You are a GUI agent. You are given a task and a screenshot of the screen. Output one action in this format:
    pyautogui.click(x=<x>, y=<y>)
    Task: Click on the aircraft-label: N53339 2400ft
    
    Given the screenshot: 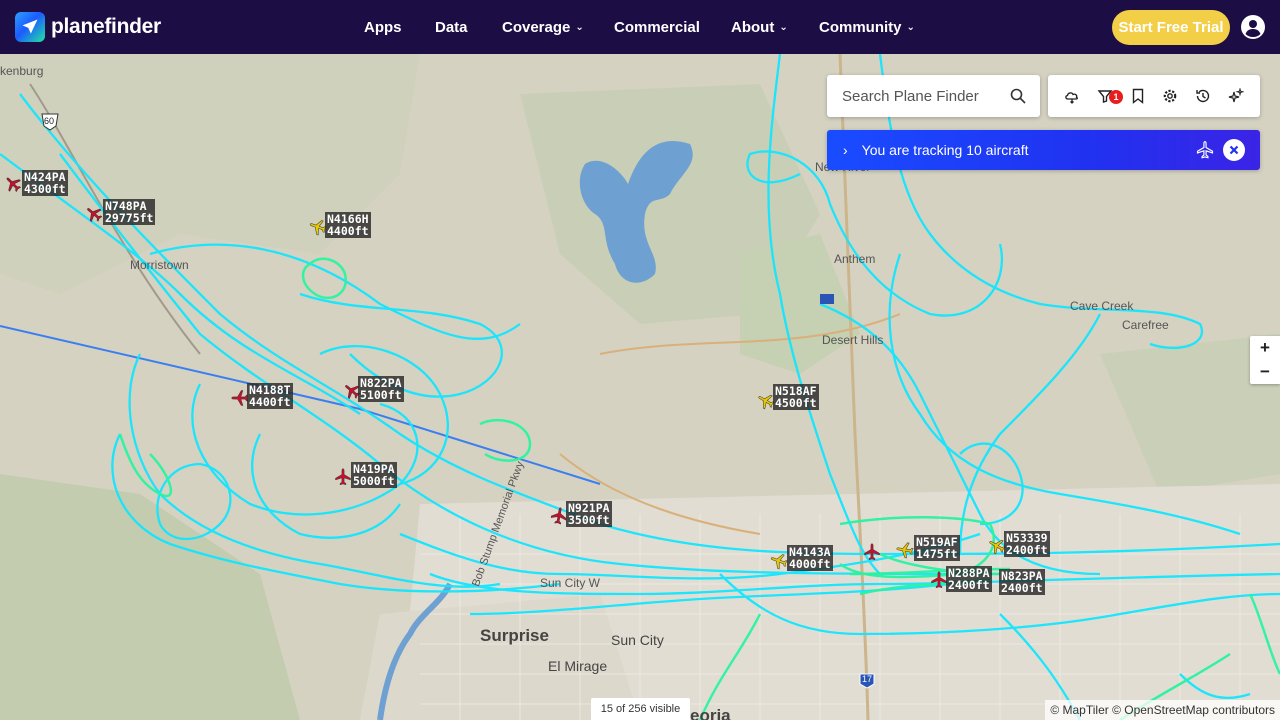 What is the action you would take?
    pyautogui.click(x=1027, y=544)
    